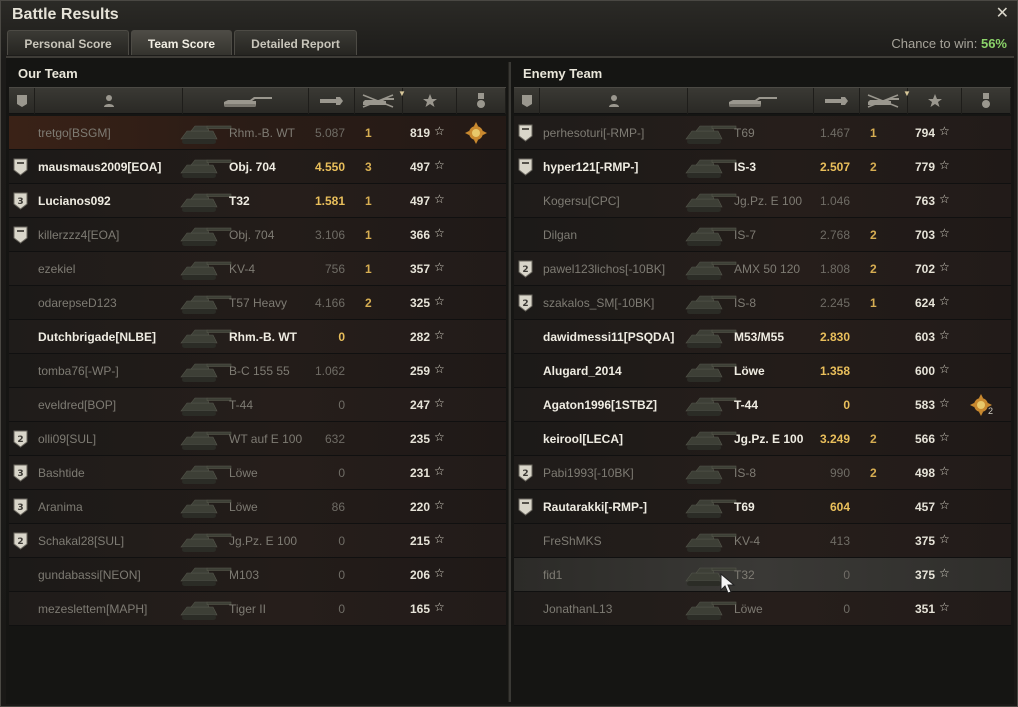 Image resolution: width=1018 pixels, height=707 pixels. Describe the element at coordinates (257, 473) in the screenshot. I see `player-row: 3 Bashtide Löwe 0 231 ☆` at that location.